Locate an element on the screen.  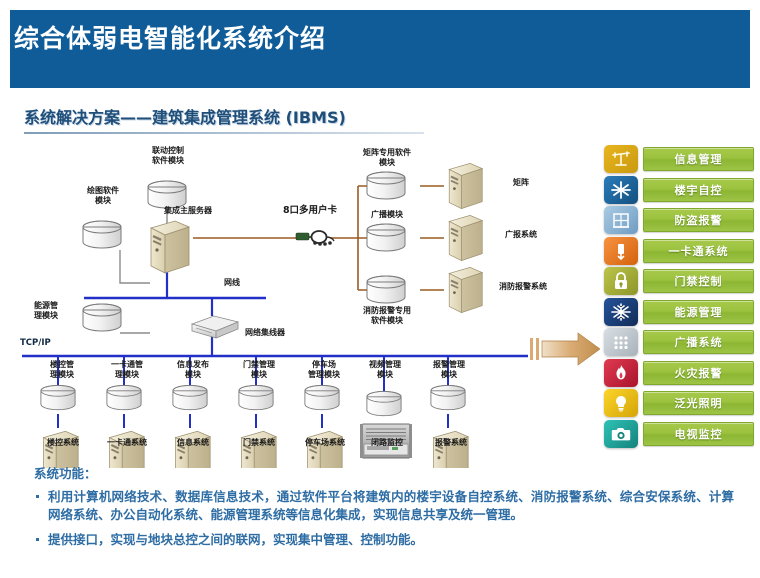
rail-button: 泛光照明 is located at coordinates (698, 403).